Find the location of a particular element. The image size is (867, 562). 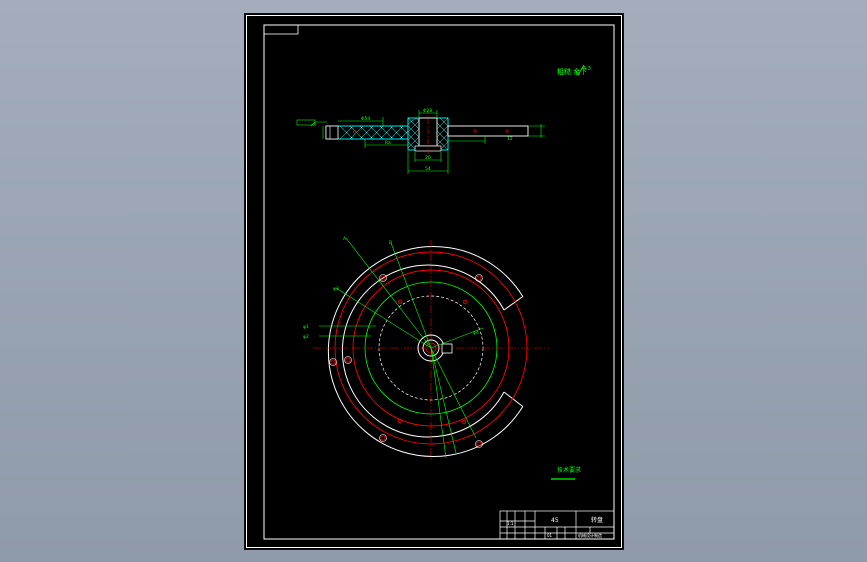

dim-right-flange: 12 is located at coordinates (510, 139).